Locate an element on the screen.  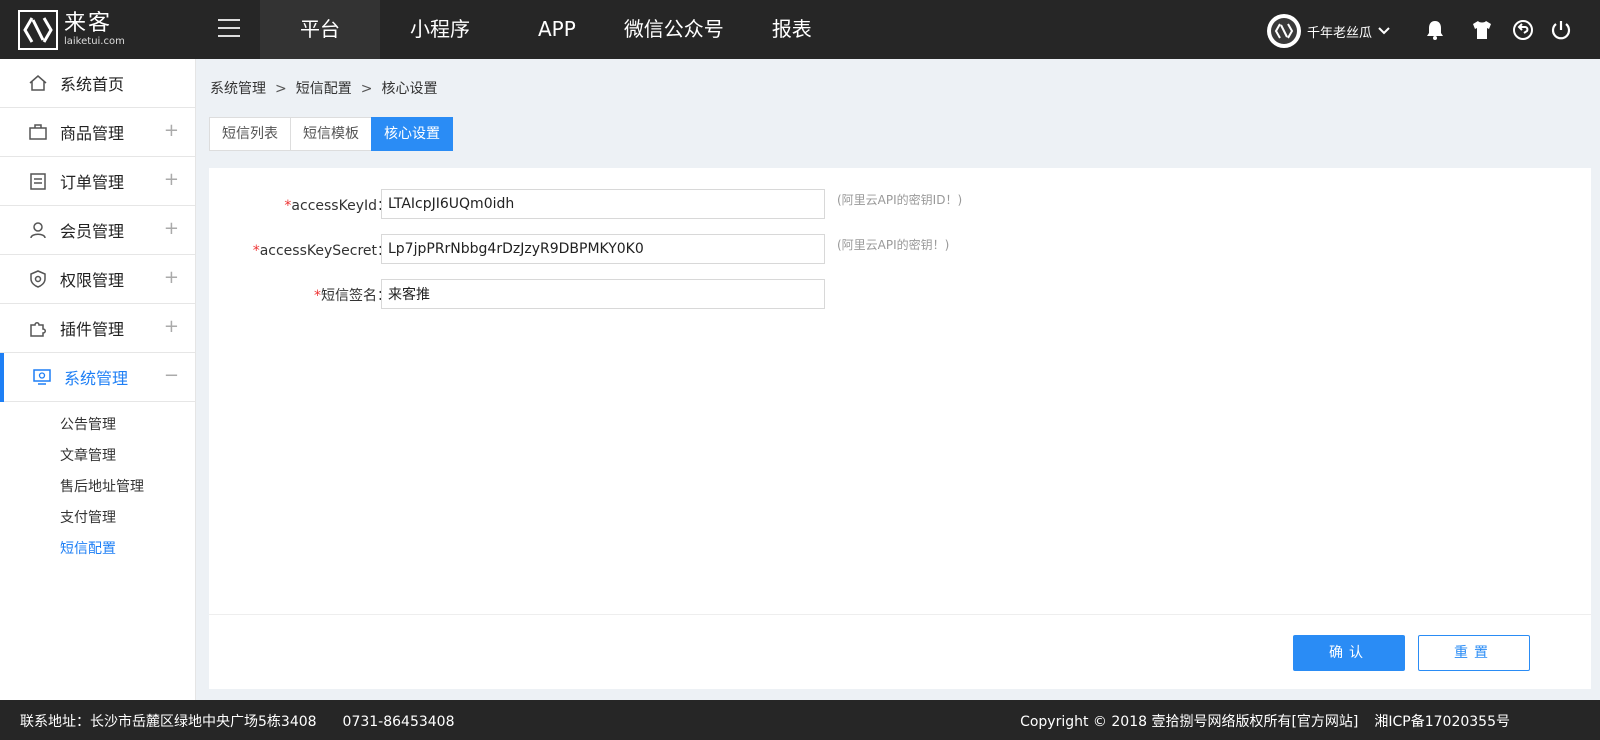
nav-wechat: 微信公众号 is located at coordinates (674, 29).